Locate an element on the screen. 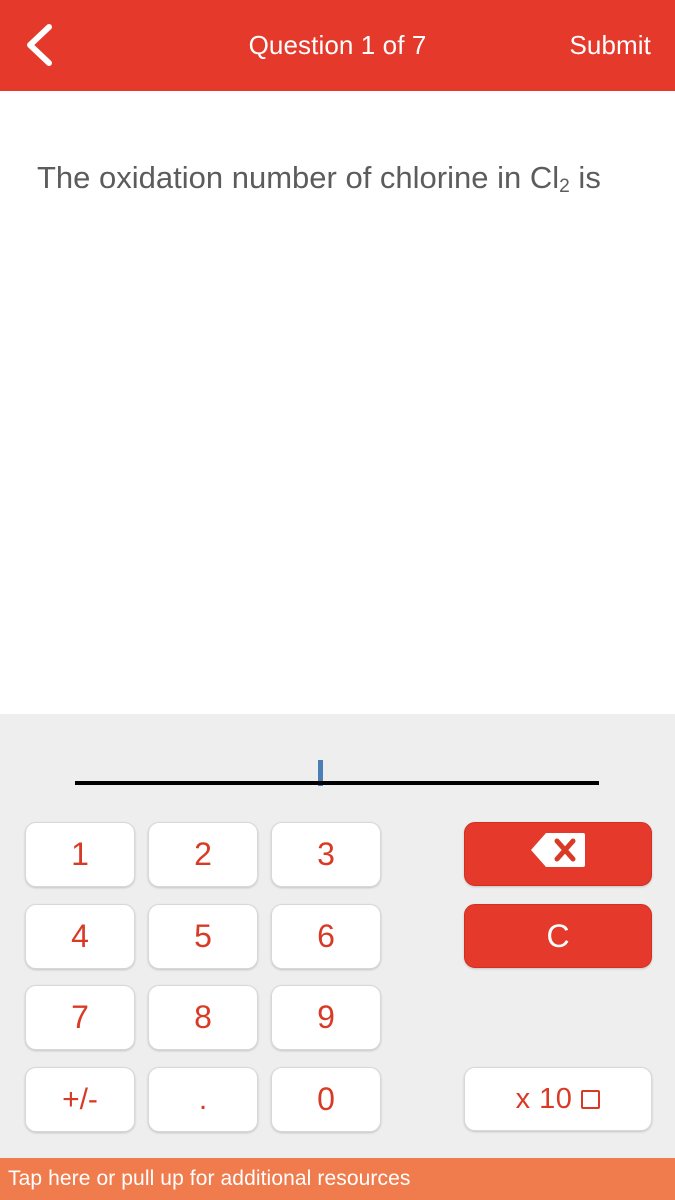  key-label: . is located at coordinates (203, 1099).